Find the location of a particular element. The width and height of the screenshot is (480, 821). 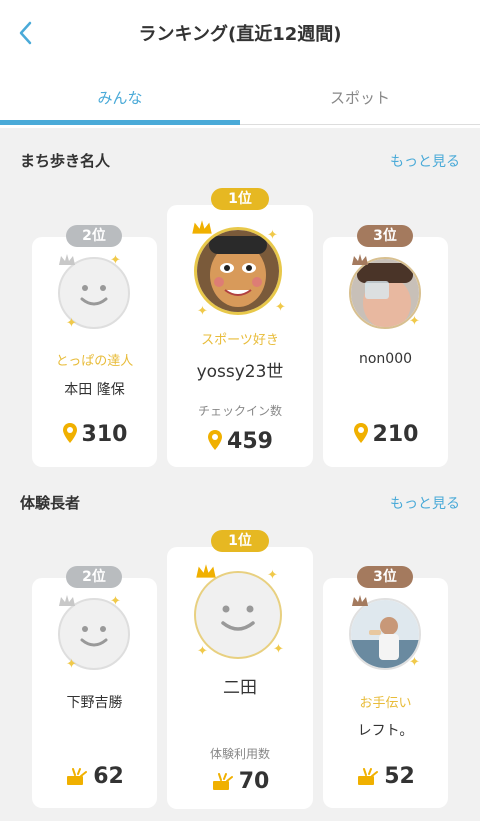

score-value: 52 is located at coordinates (399, 776).